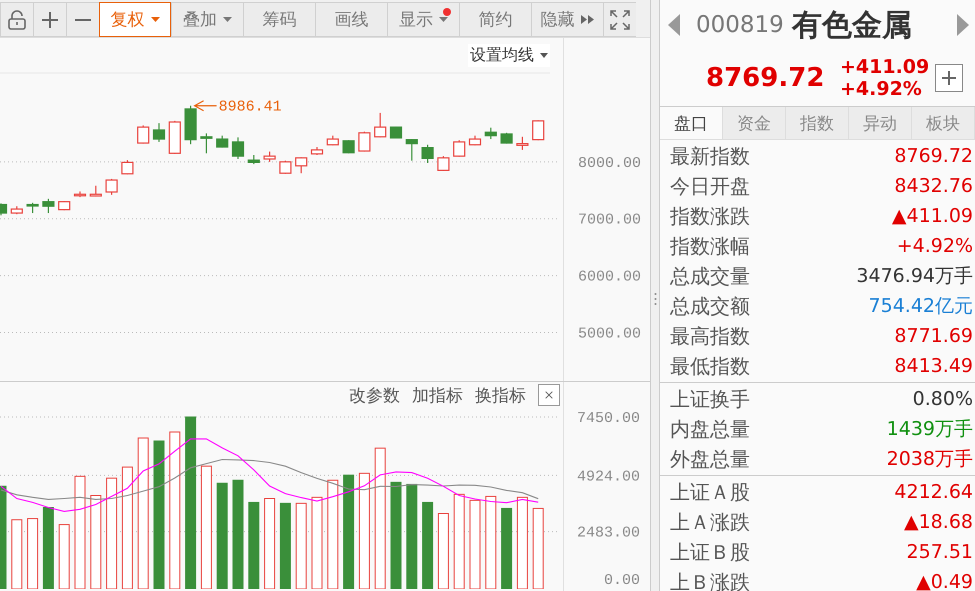  What do you see at coordinates (933, 366) in the screenshot?
I see `field-value: 8413.49` at bounding box center [933, 366].